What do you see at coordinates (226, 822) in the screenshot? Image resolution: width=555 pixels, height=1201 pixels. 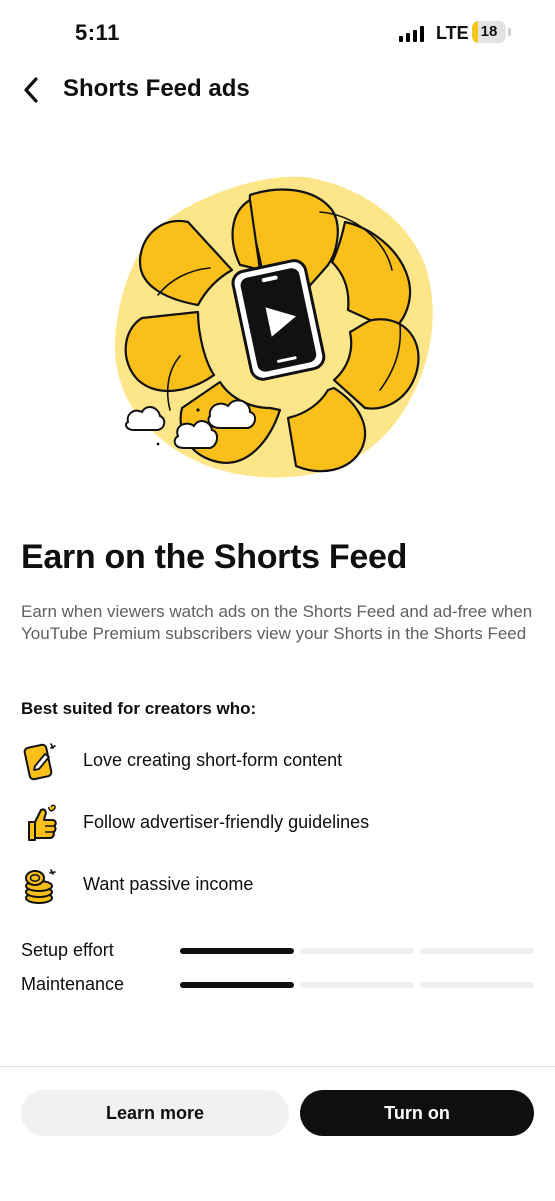 I see `feature-label: Follow advertiser-friendly guidelines` at bounding box center [226, 822].